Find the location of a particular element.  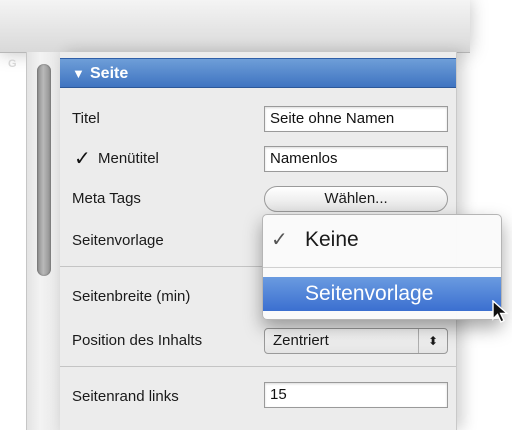

section-divider is located at coordinates (258, 366).